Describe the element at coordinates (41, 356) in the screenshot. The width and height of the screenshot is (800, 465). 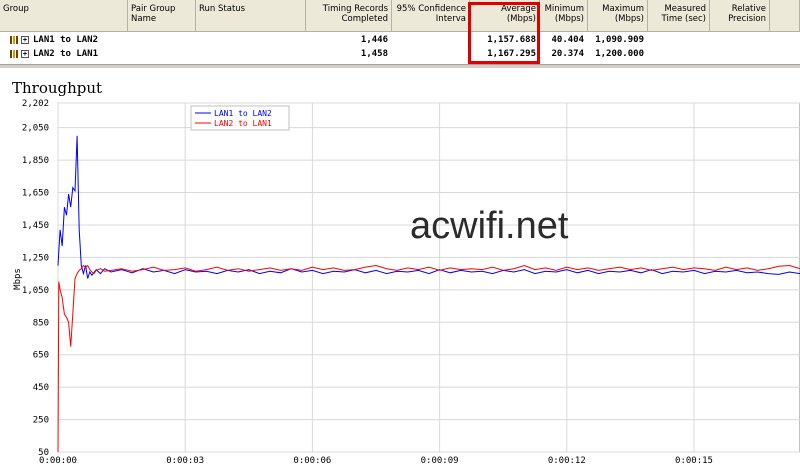
I see `y-tick-label: 650` at that location.